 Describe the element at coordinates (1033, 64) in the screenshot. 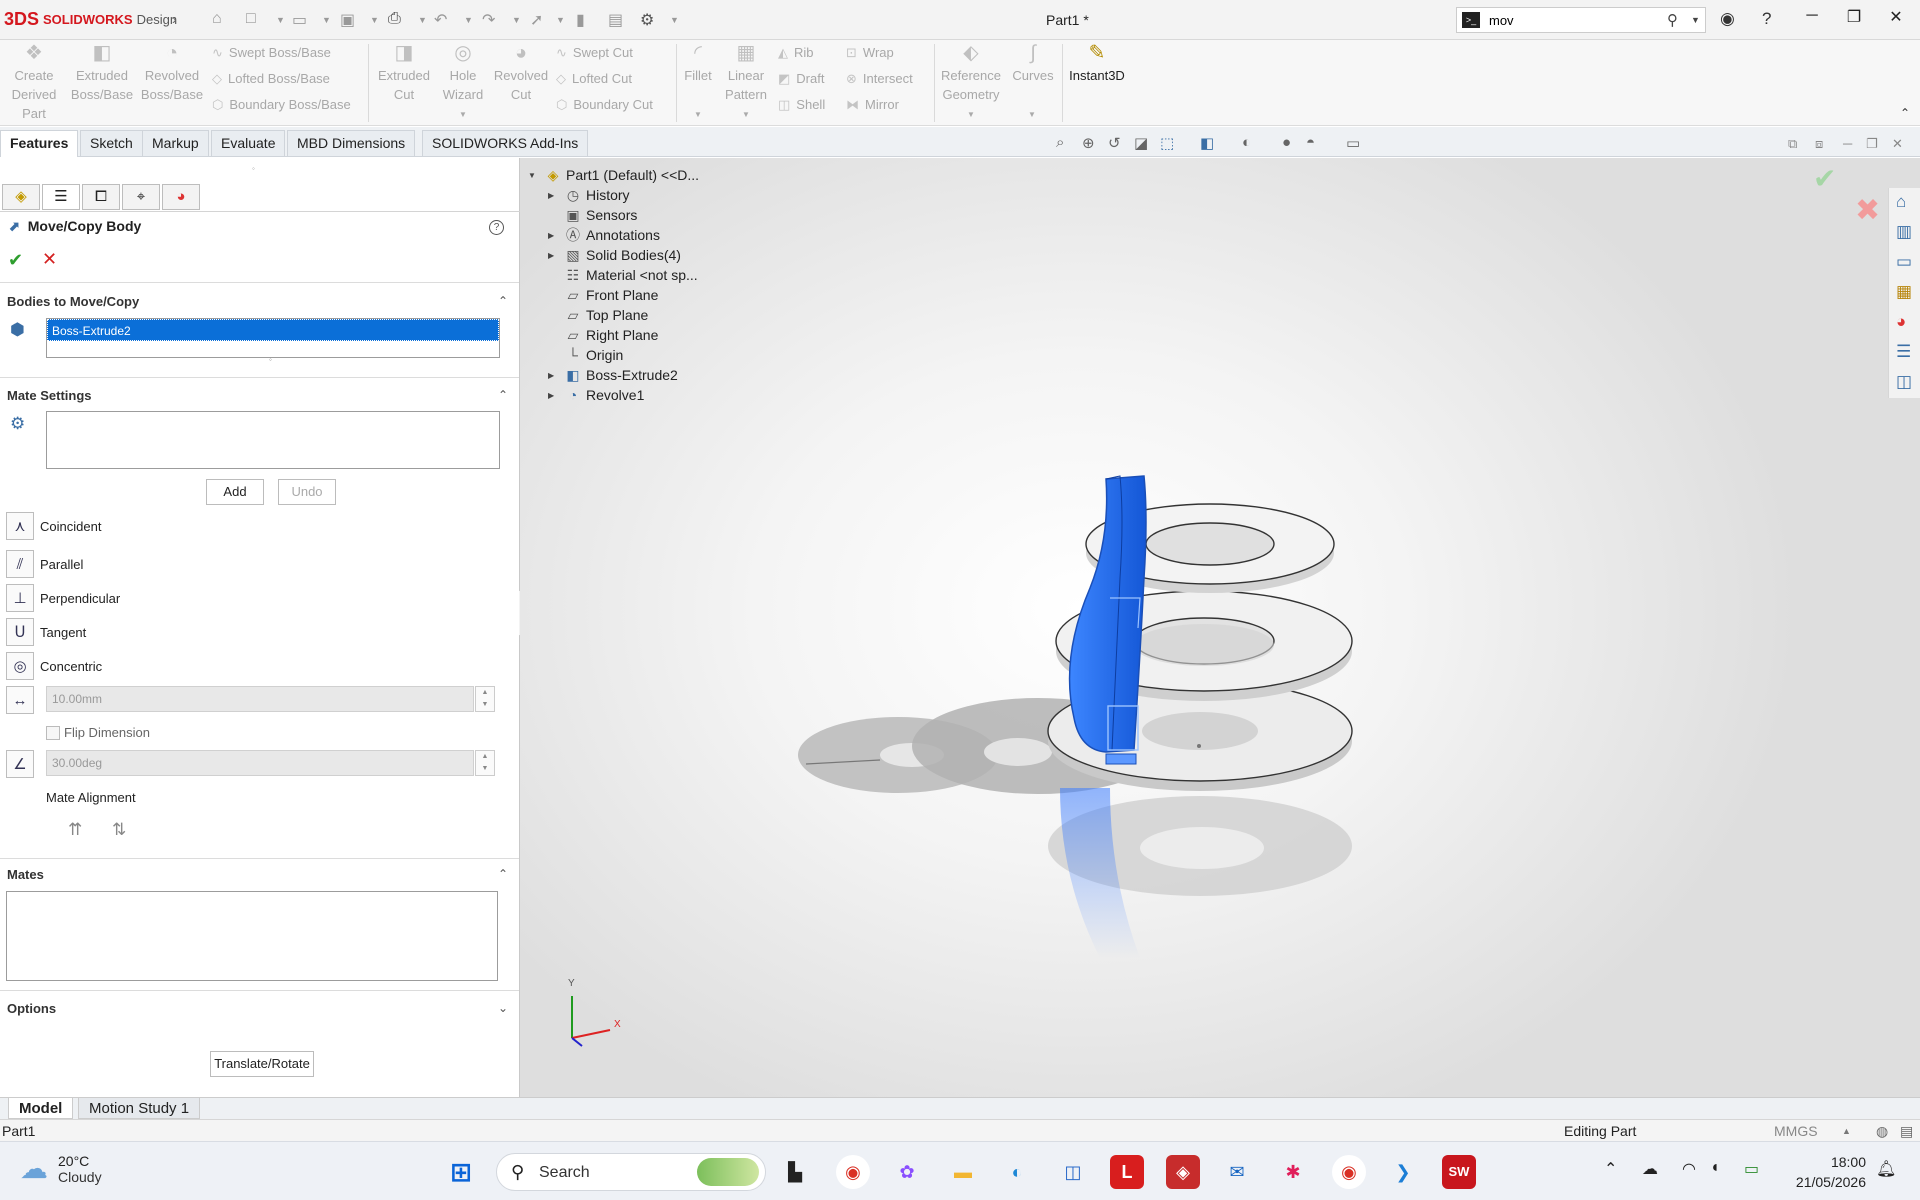

I see `curves-button: ∫ Curves` at that location.